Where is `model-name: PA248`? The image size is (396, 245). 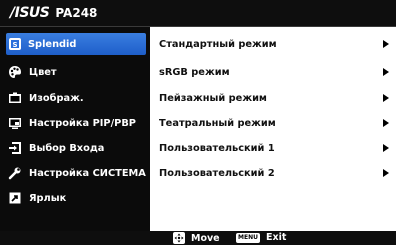 model-name: PA248 is located at coordinates (76, 13).